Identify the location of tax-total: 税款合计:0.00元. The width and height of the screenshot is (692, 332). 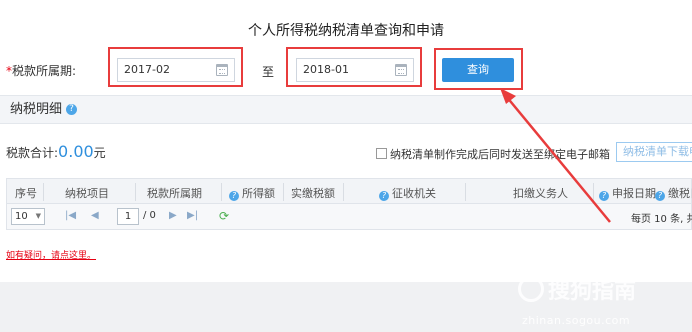
(56, 151).